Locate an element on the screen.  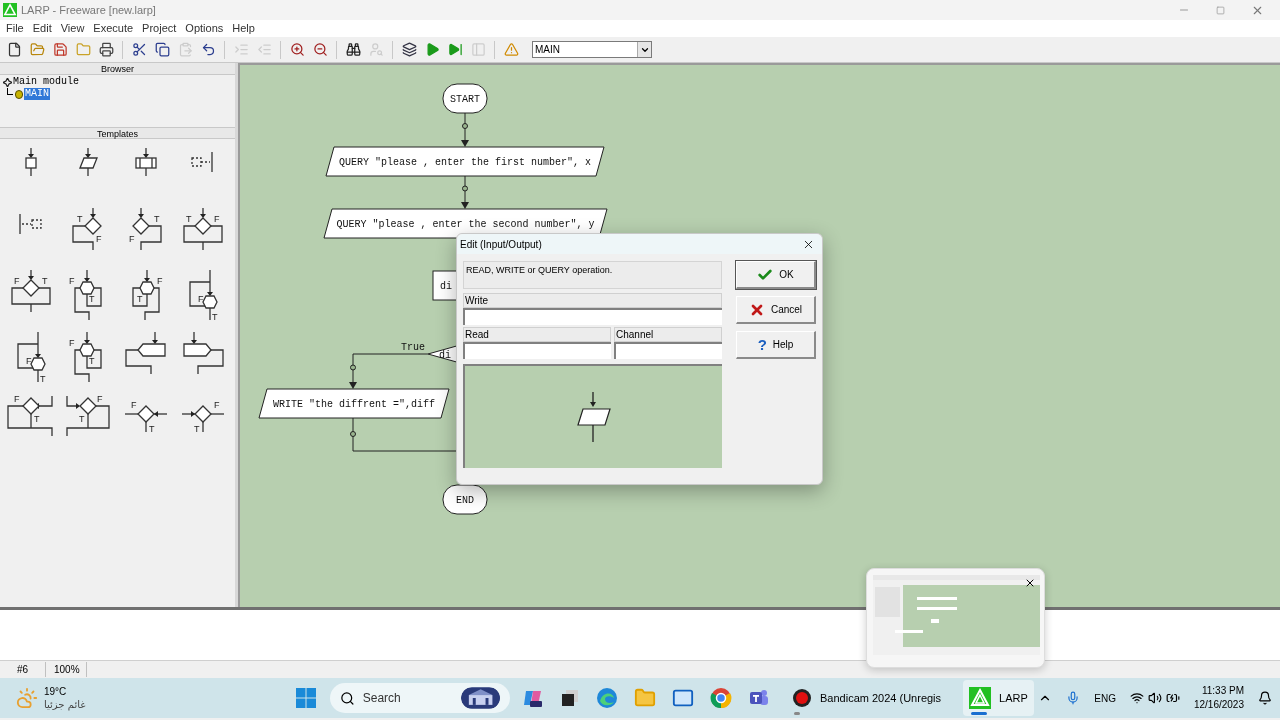
io-symbol-icon is located at coordinates (593, 417).